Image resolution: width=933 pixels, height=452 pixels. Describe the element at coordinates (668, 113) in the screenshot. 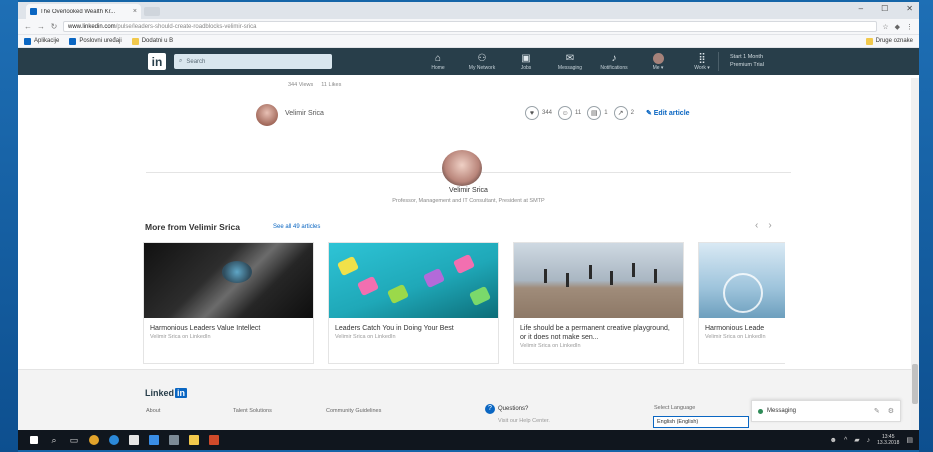

I see `edit-article-button: ✎ Edit article` at that location.